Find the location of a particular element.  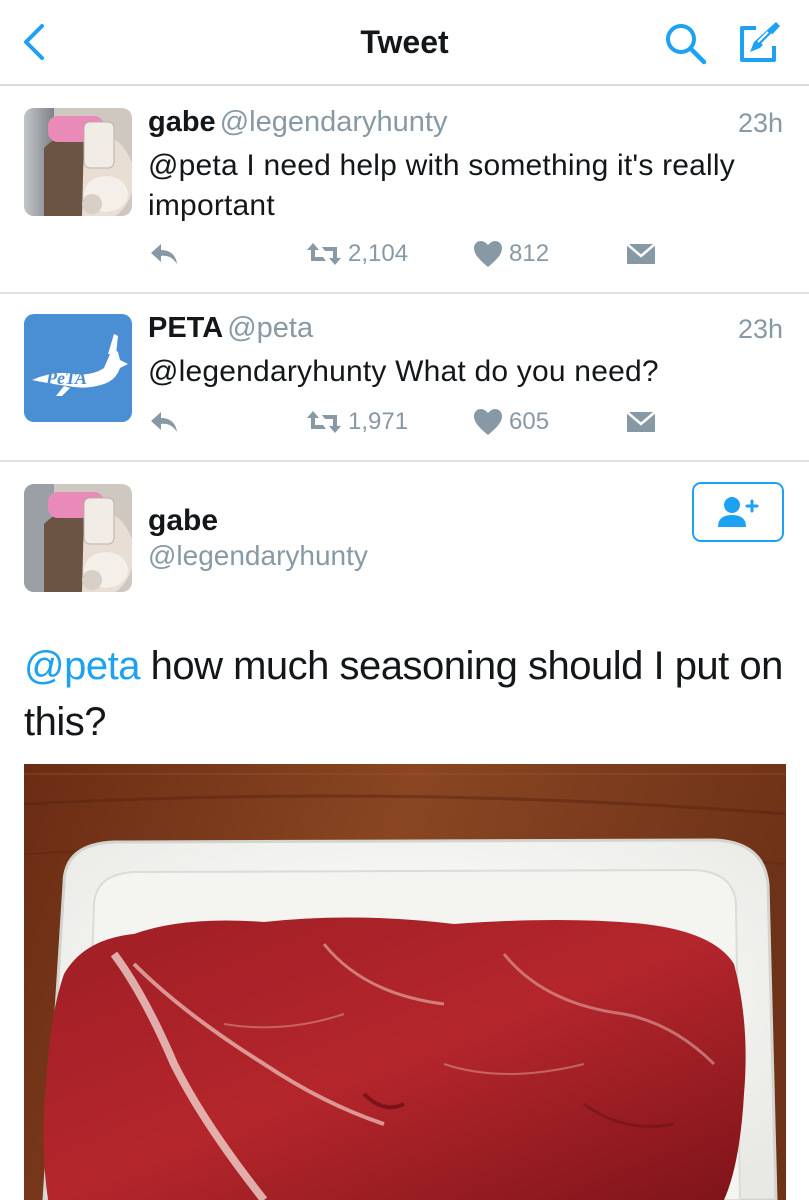

compose-button is located at coordinates (759, 43).